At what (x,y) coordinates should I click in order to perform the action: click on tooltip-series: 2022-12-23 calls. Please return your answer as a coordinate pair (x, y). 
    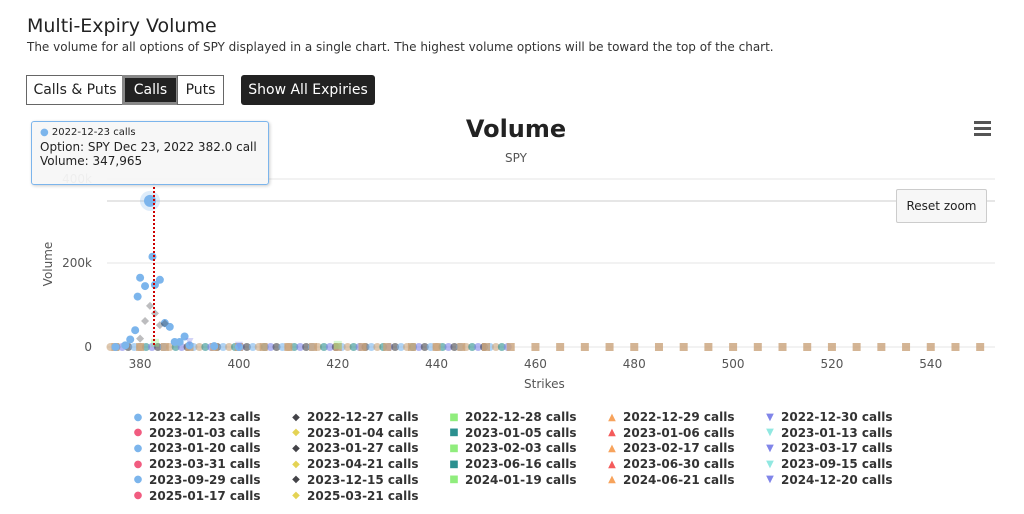
    Looking at the image, I should click on (93, 132).